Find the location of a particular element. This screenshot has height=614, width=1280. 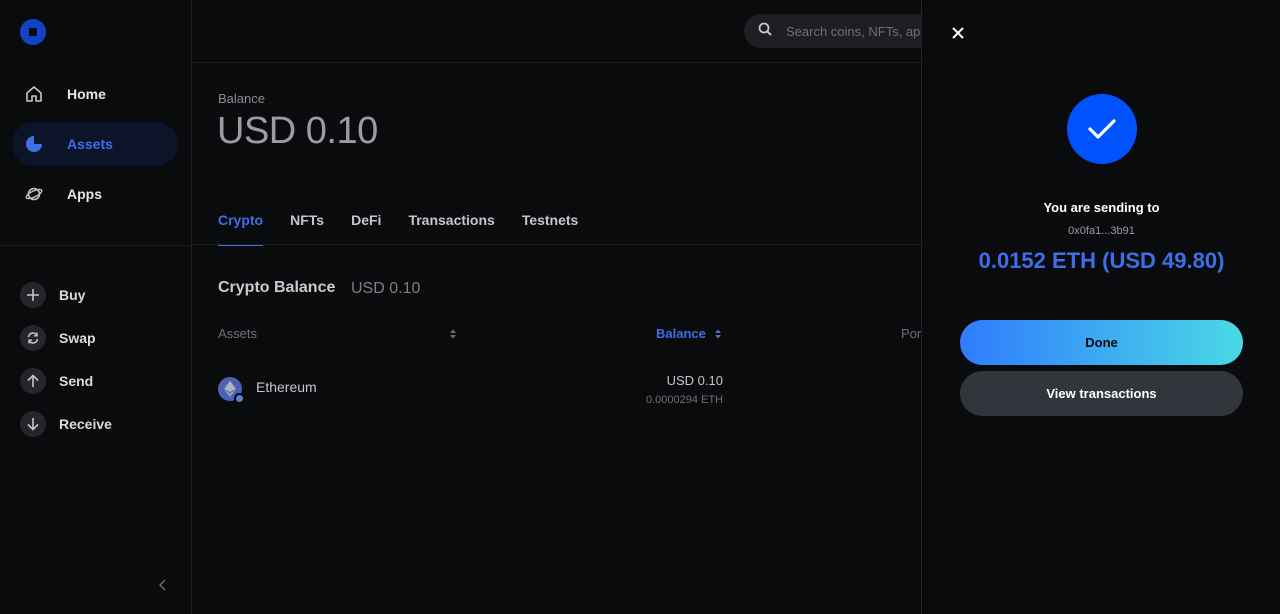

planet-icon is located at coordinates (34, 194).